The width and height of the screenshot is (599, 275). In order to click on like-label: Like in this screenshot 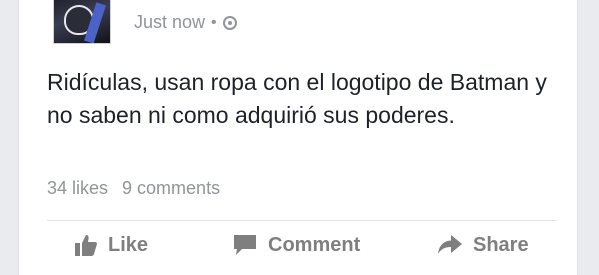, I will do `click(128, 244)`.